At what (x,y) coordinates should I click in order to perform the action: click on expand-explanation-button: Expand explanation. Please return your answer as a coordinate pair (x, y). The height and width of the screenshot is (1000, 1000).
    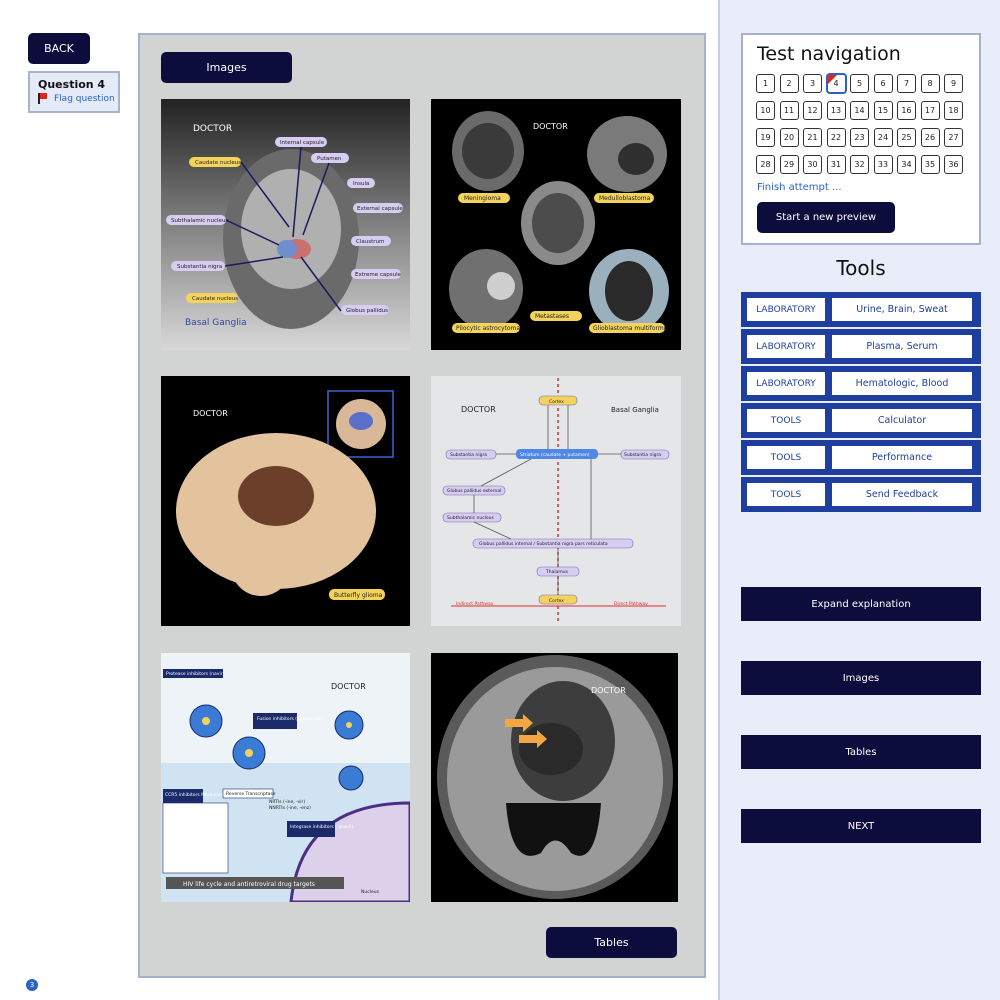
    Looking at the image, I should click on (861, 604).